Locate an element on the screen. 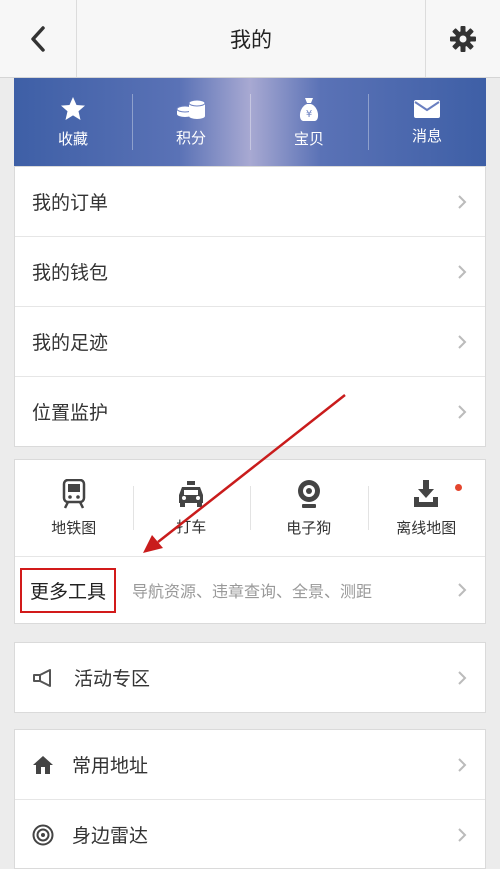 This screenshot has height=869, width=500. more-tools-item: 更多工具 导航资源、违章查询、全景、测距 is located at coordinates (250, 590).